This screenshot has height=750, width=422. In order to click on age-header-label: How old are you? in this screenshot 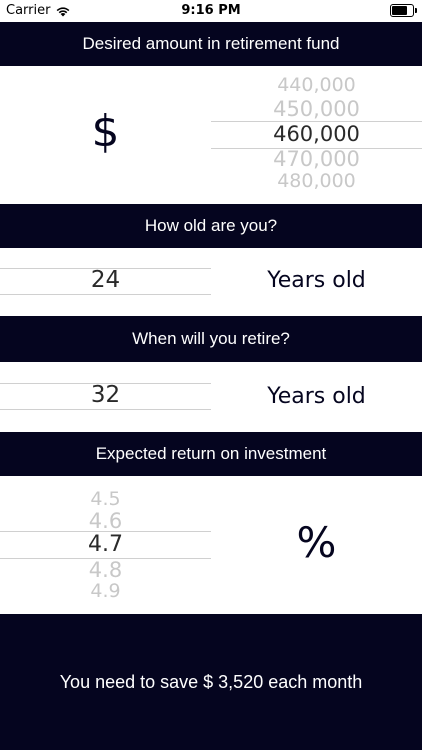, I will do `click(211, 225)`.